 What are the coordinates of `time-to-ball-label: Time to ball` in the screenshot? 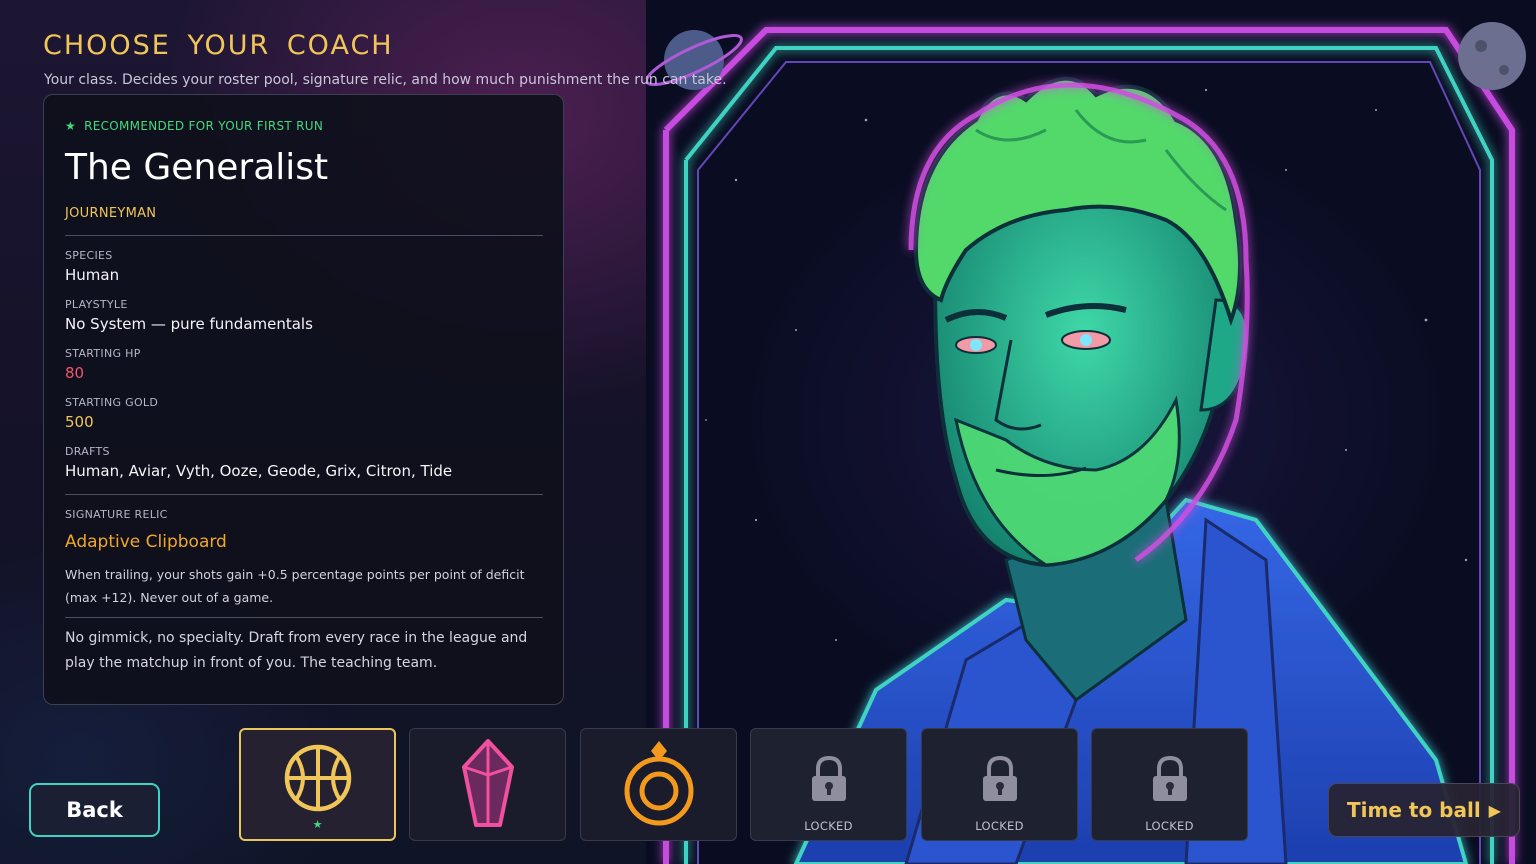 It's located at (1414, 810).